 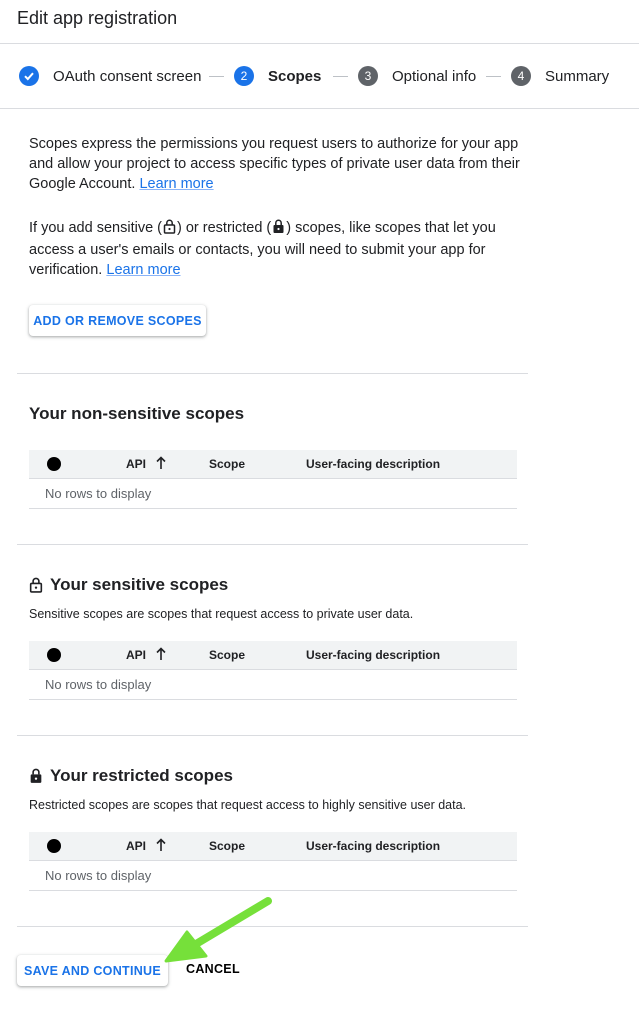 I want to click on section-title-restricted: Your restricted scopes, so click(x=131, y=776).